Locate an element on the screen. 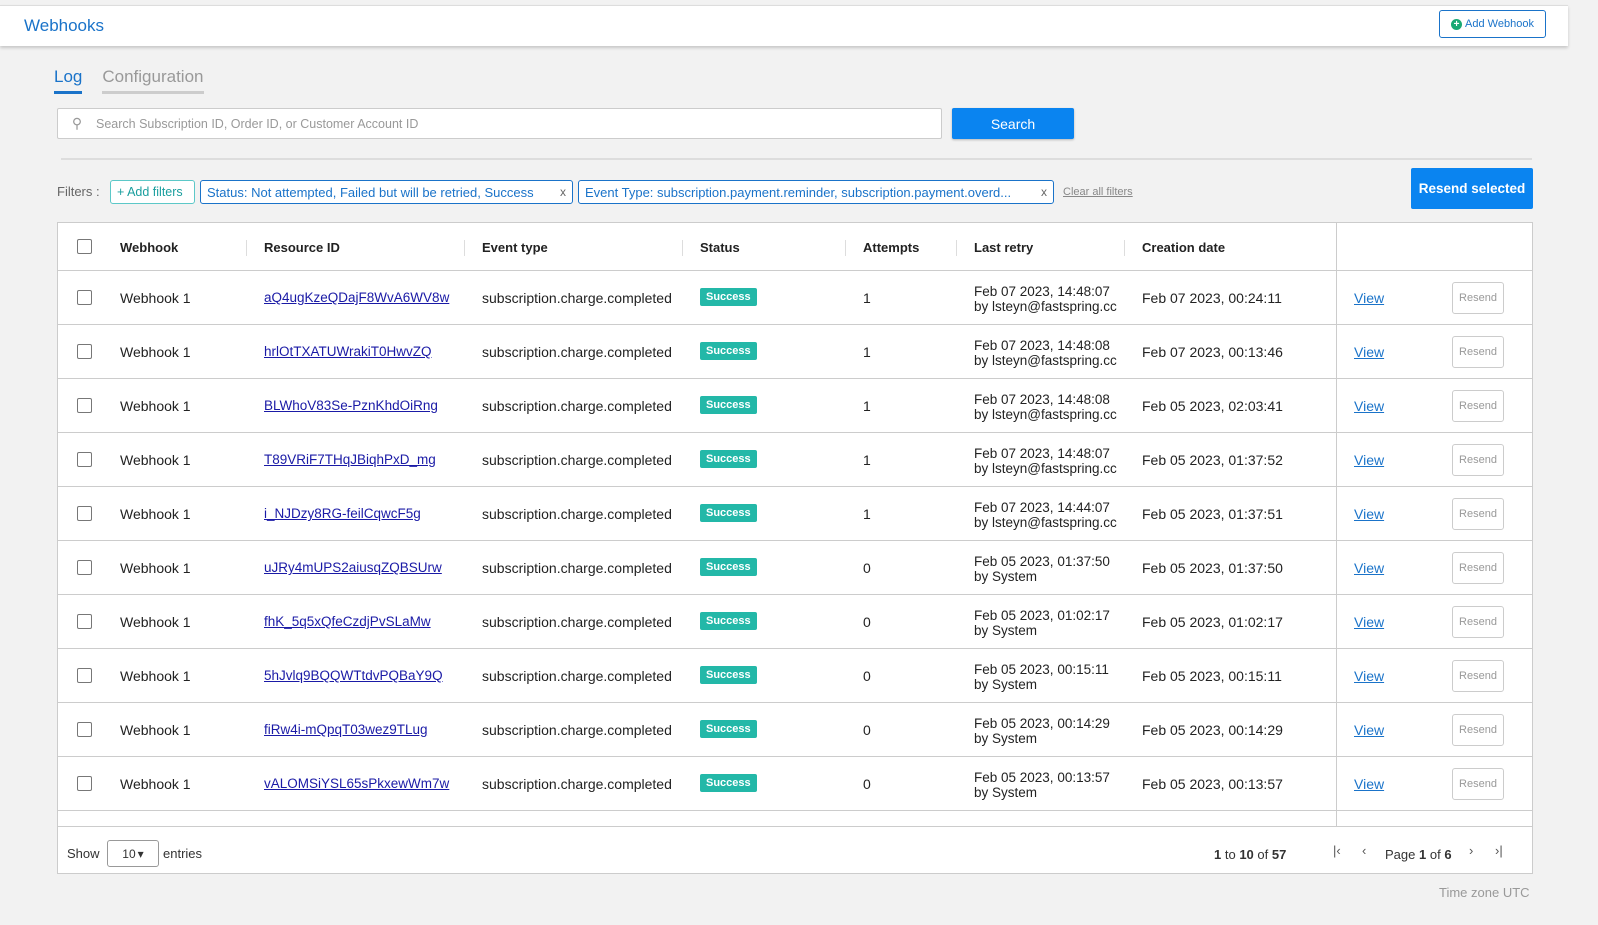  resource-id-link: i_NJDzy8RG-feilCqwcF5g is located at coordinates (342, 513).